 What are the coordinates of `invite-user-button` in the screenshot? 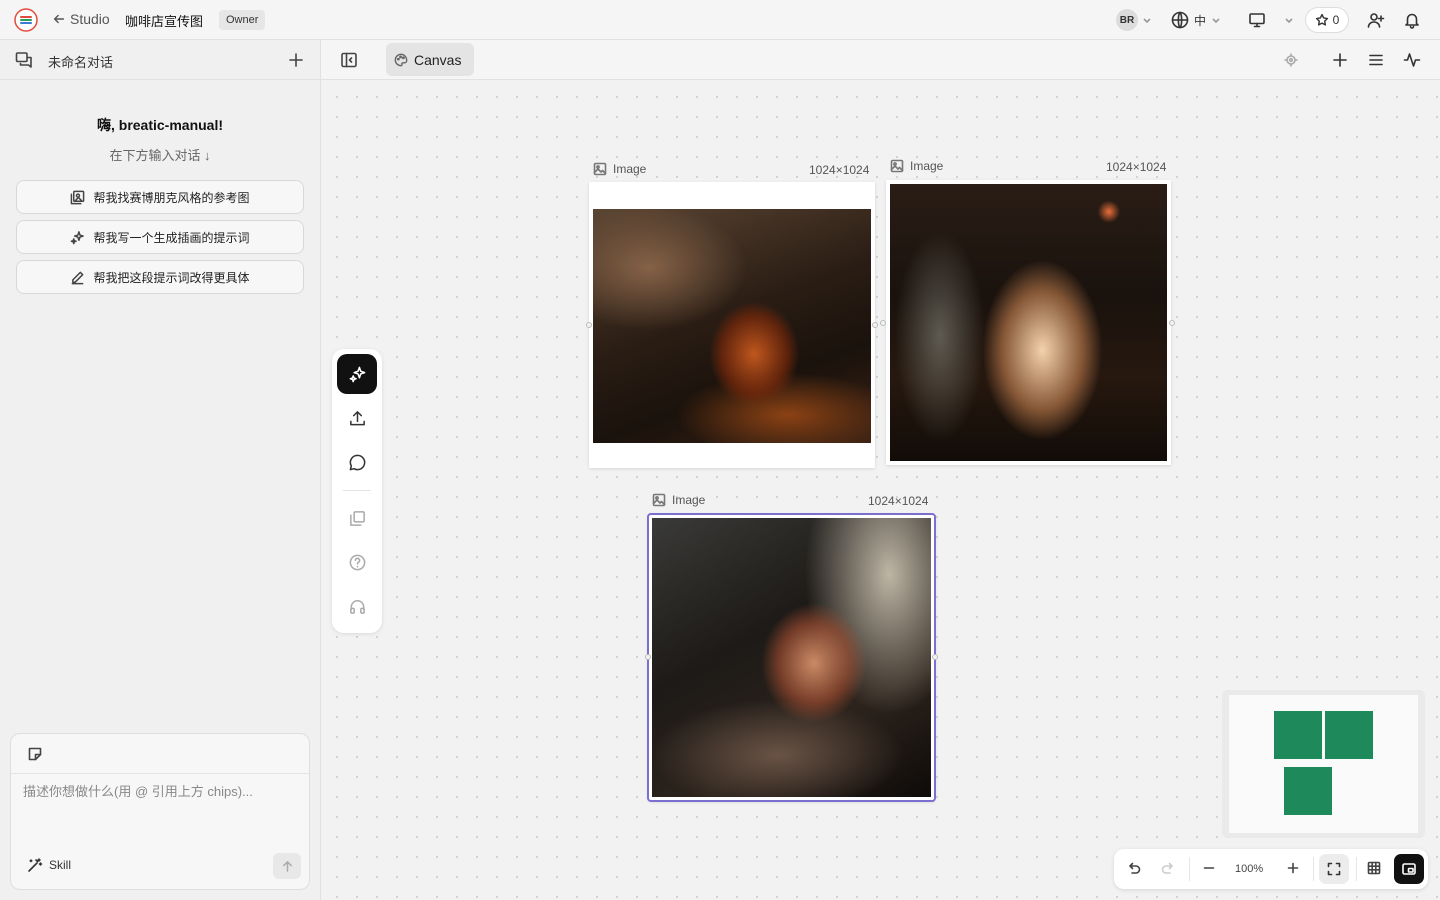 It's located at (1376, 20).